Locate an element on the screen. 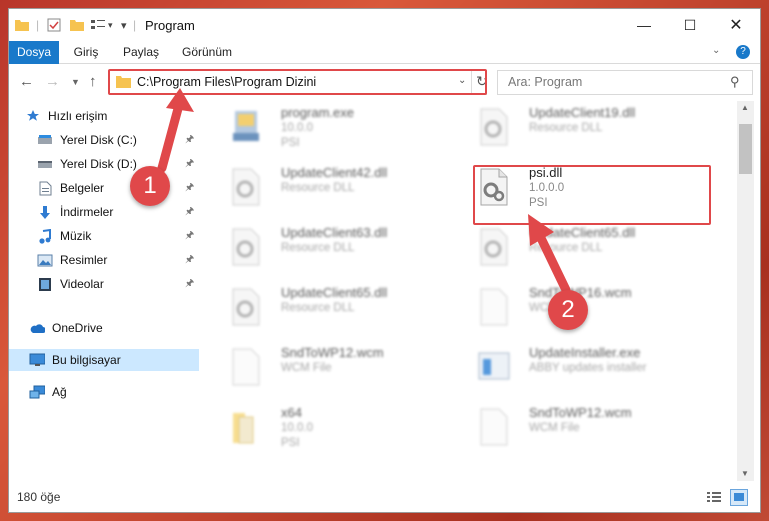 Image resolution: width=769 pixels, height=521 pixels. search-input: Ara: Program ⚲ is located at coordinates (625, 82).